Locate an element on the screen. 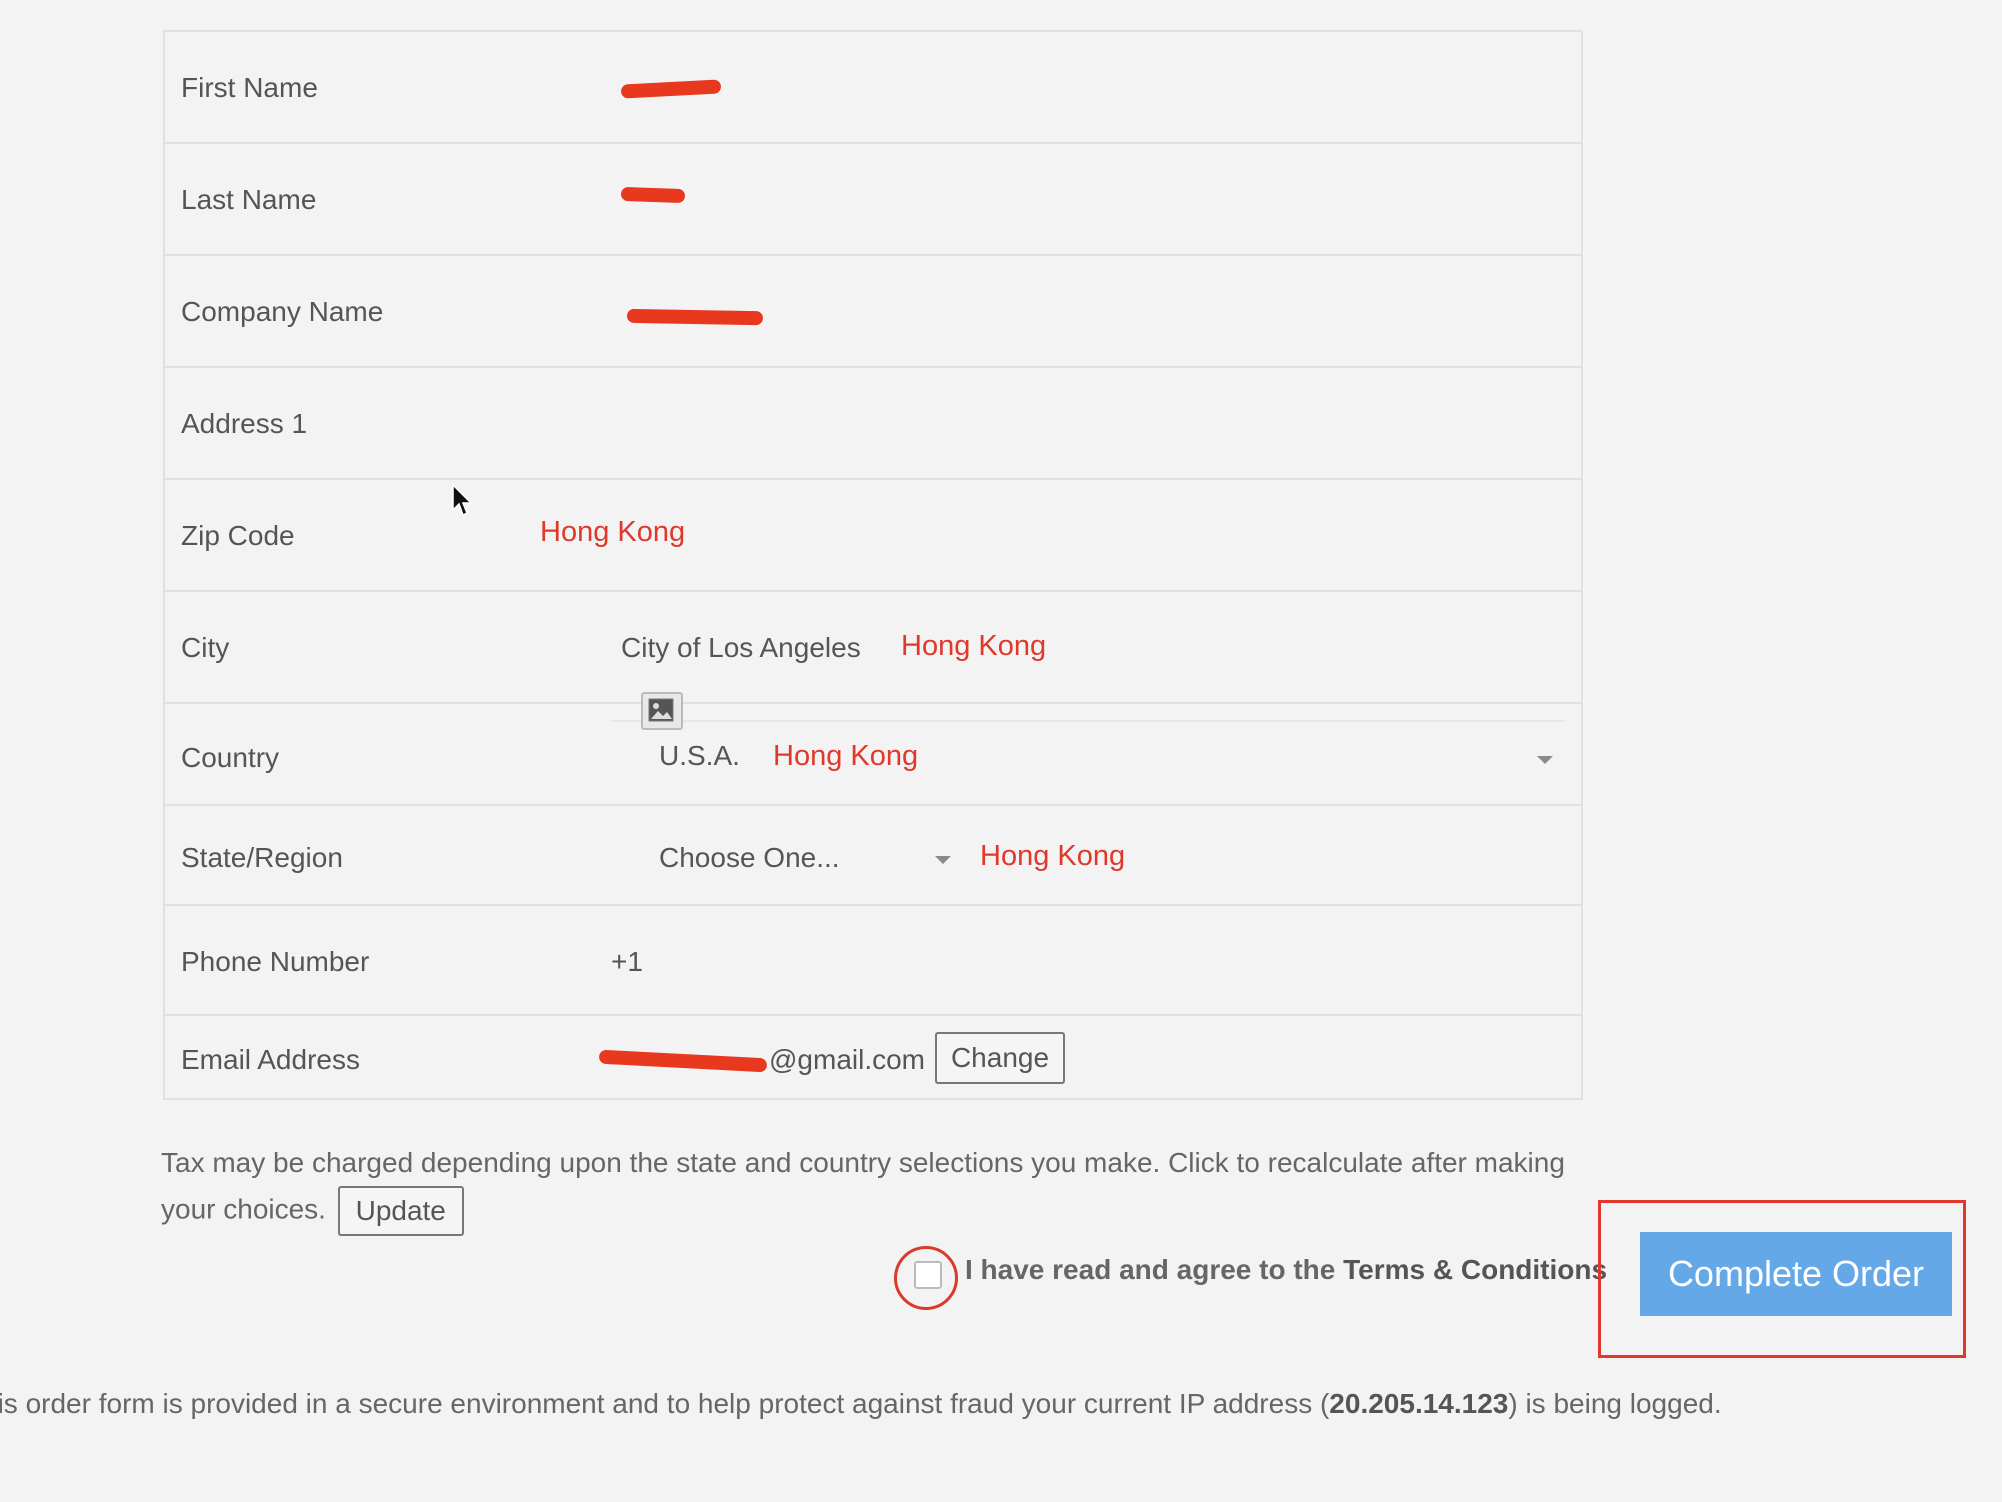 The height and width of the screenshot is (1502, 2002). address1-label: Address 1 is located at coordinates (244, 423).